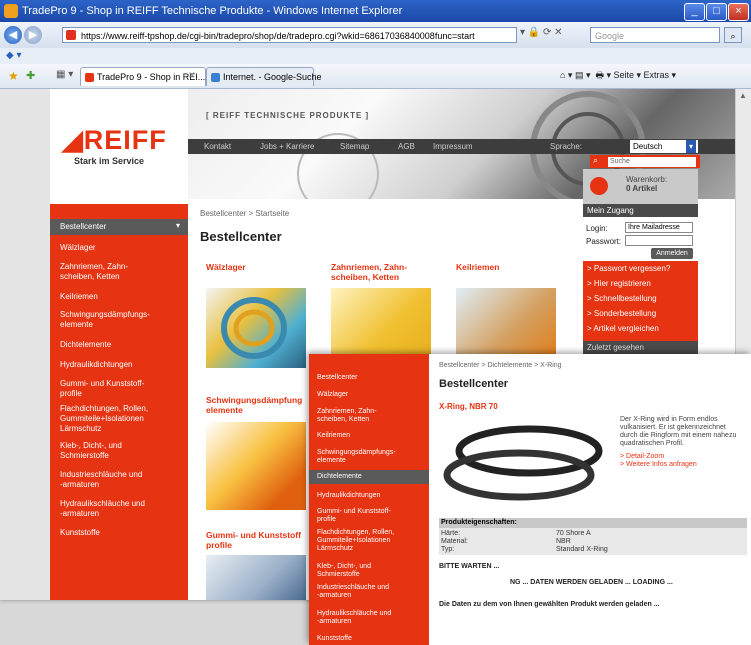 The image size is (751, 645). Describe the element at coordinates (659, 240) in the screenshot. I see `password-input` at that location.